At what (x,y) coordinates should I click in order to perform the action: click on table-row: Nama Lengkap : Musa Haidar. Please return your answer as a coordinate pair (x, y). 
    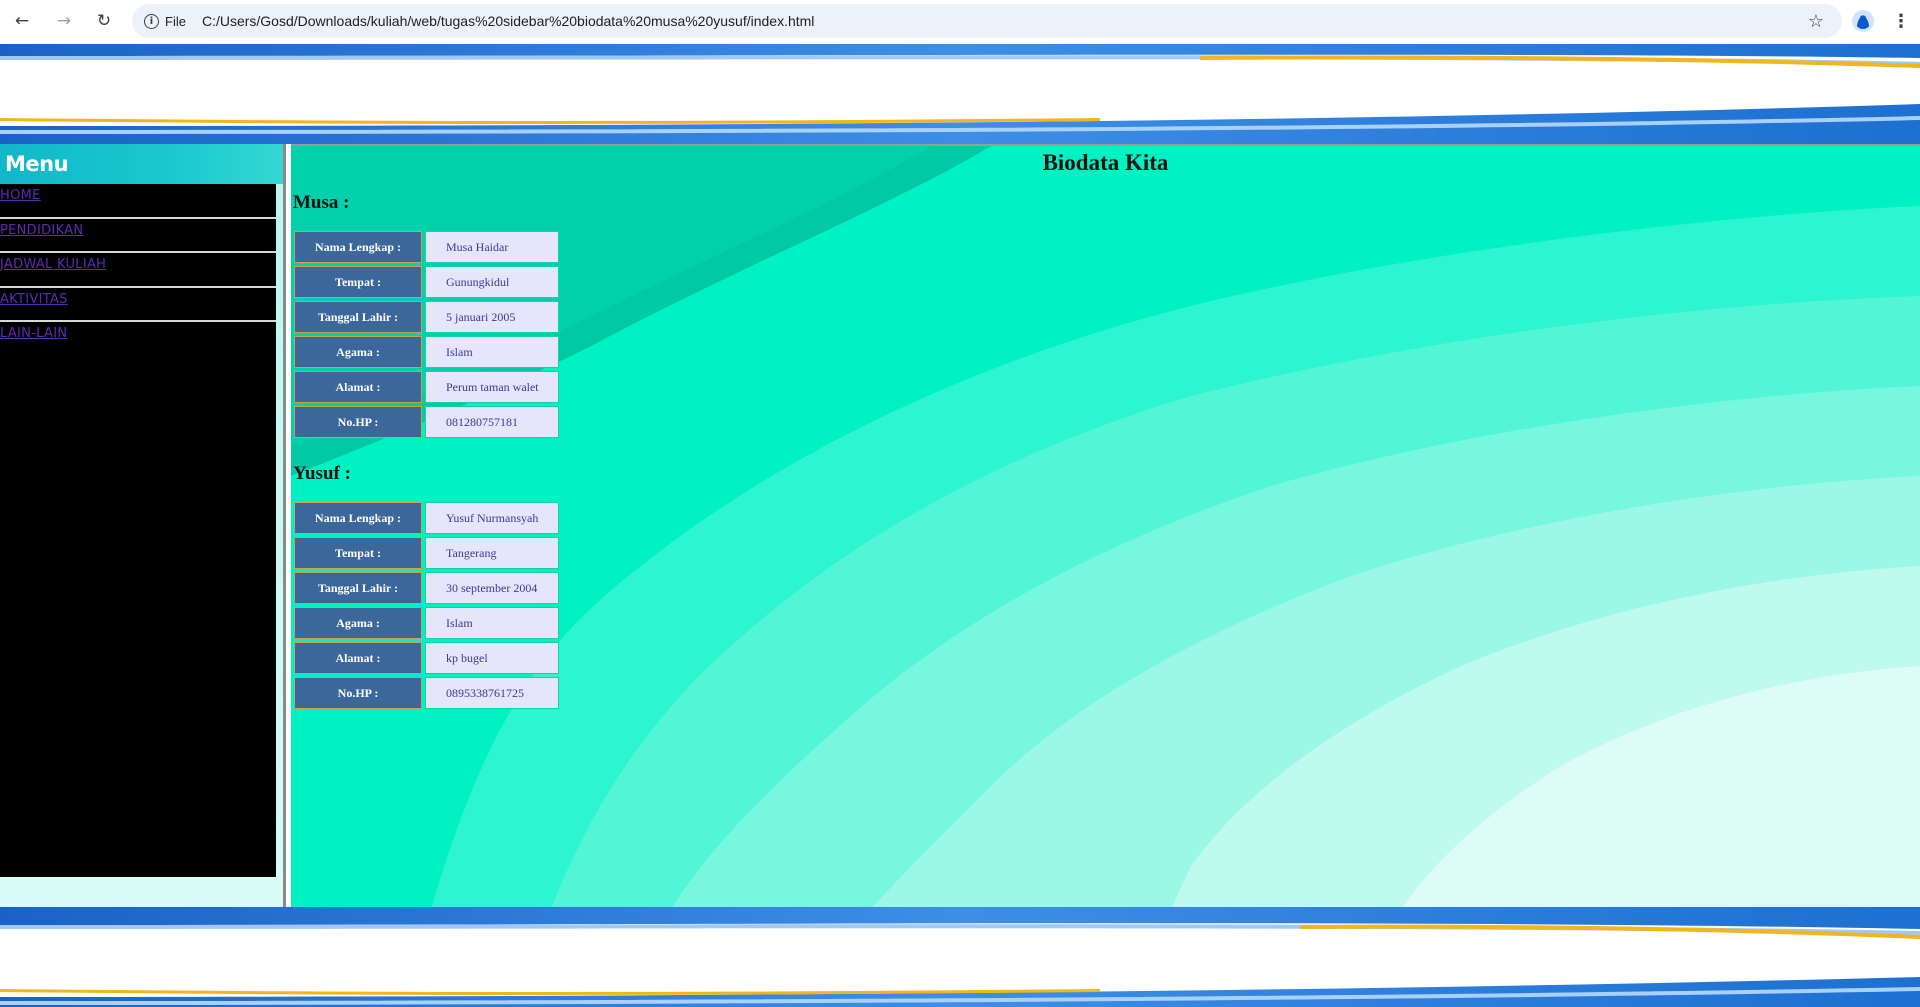
    Looking at the image, I should click on (426, 247).